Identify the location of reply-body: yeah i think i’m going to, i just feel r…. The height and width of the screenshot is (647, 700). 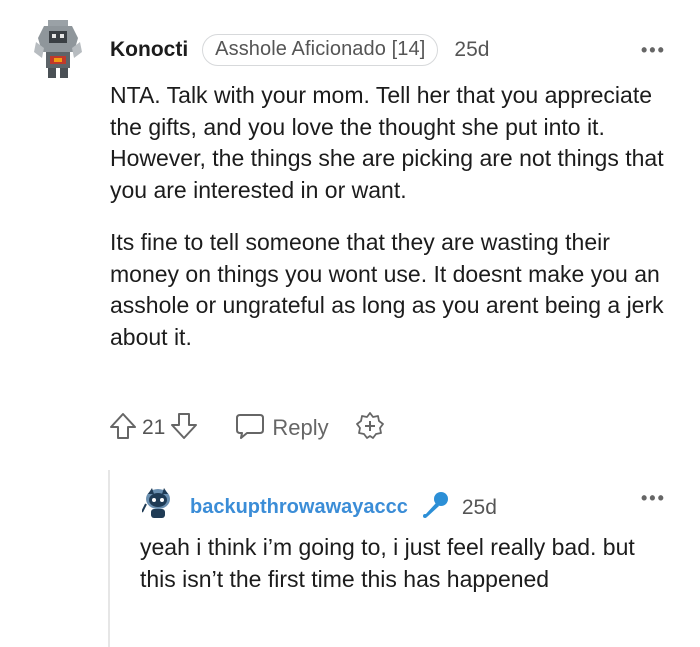
(387, 563).